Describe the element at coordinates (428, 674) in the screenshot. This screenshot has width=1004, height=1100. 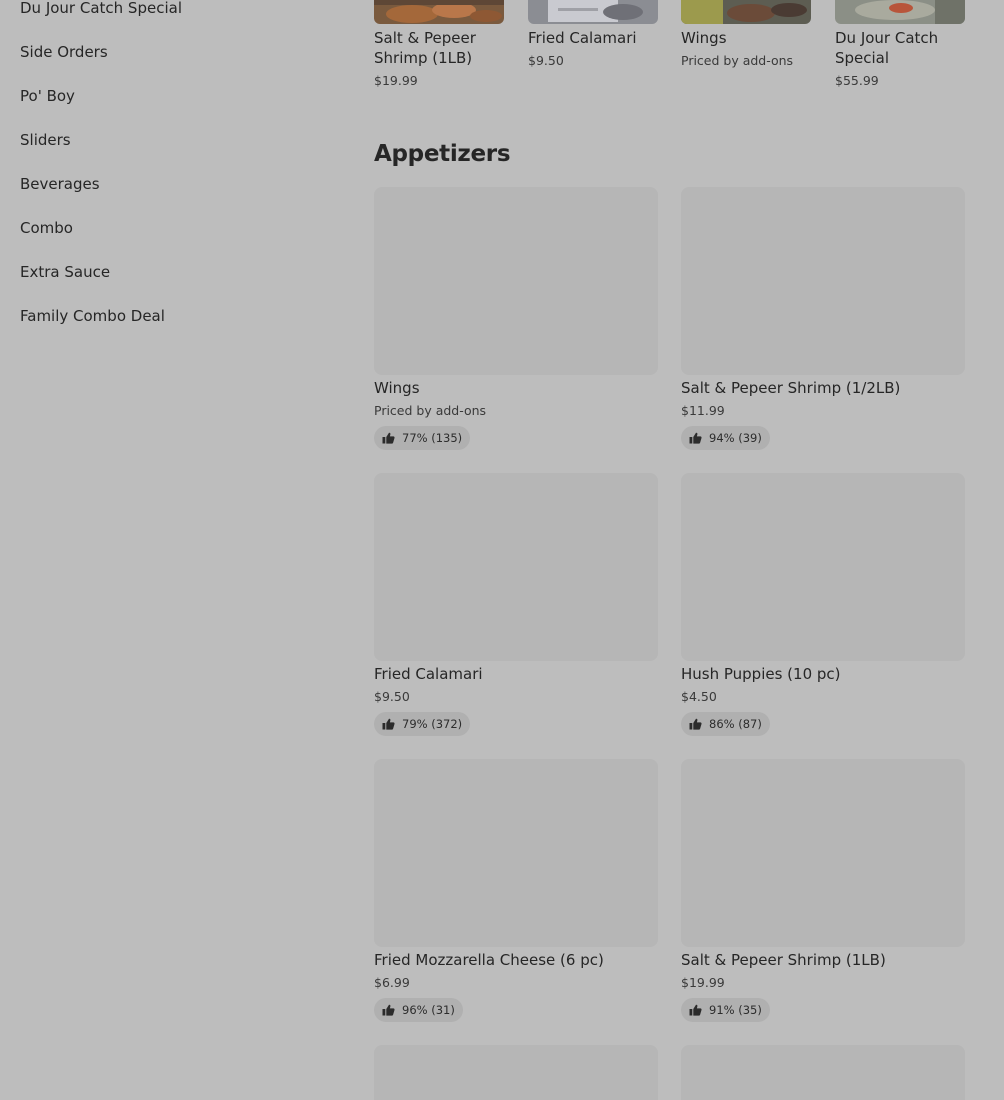
I see `menu-item-name: Fried Calamari` at that location.